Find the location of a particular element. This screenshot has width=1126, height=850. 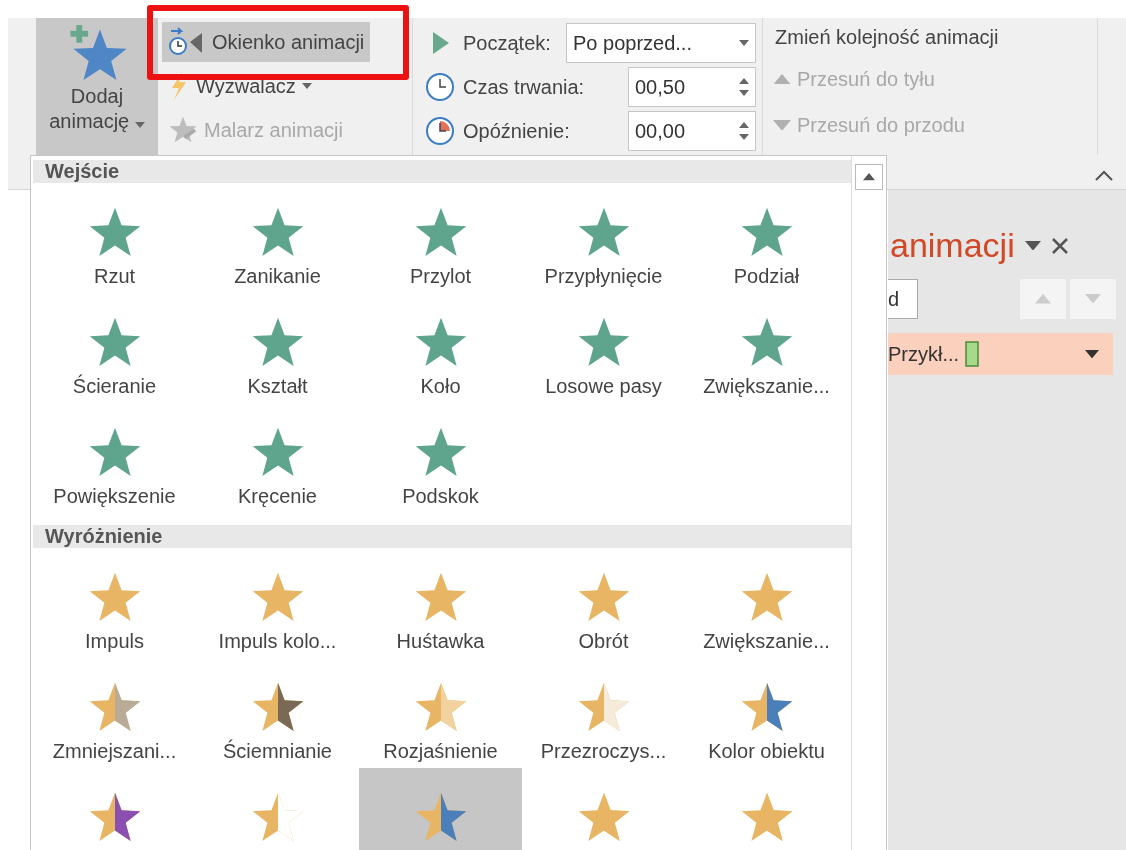

pane-menu-icon is located at coordinates (1032, 245).